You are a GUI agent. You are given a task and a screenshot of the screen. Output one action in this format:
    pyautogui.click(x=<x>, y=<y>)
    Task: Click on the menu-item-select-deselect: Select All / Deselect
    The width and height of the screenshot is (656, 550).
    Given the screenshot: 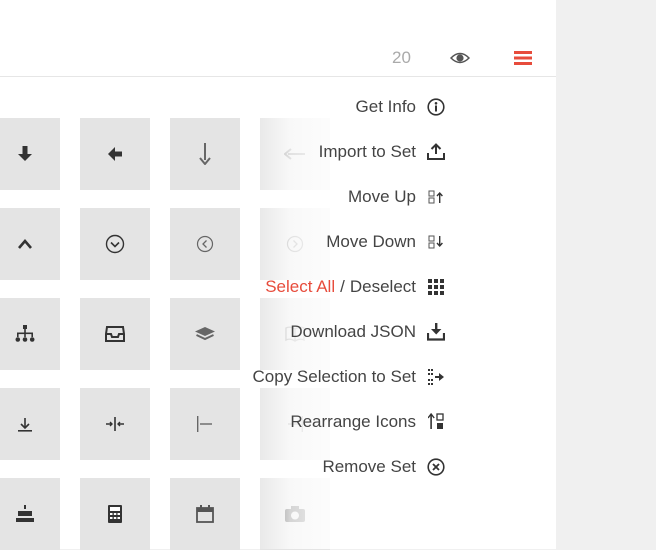 What is the action you would take?
    pyautogui.click(x=348, y=286)
    